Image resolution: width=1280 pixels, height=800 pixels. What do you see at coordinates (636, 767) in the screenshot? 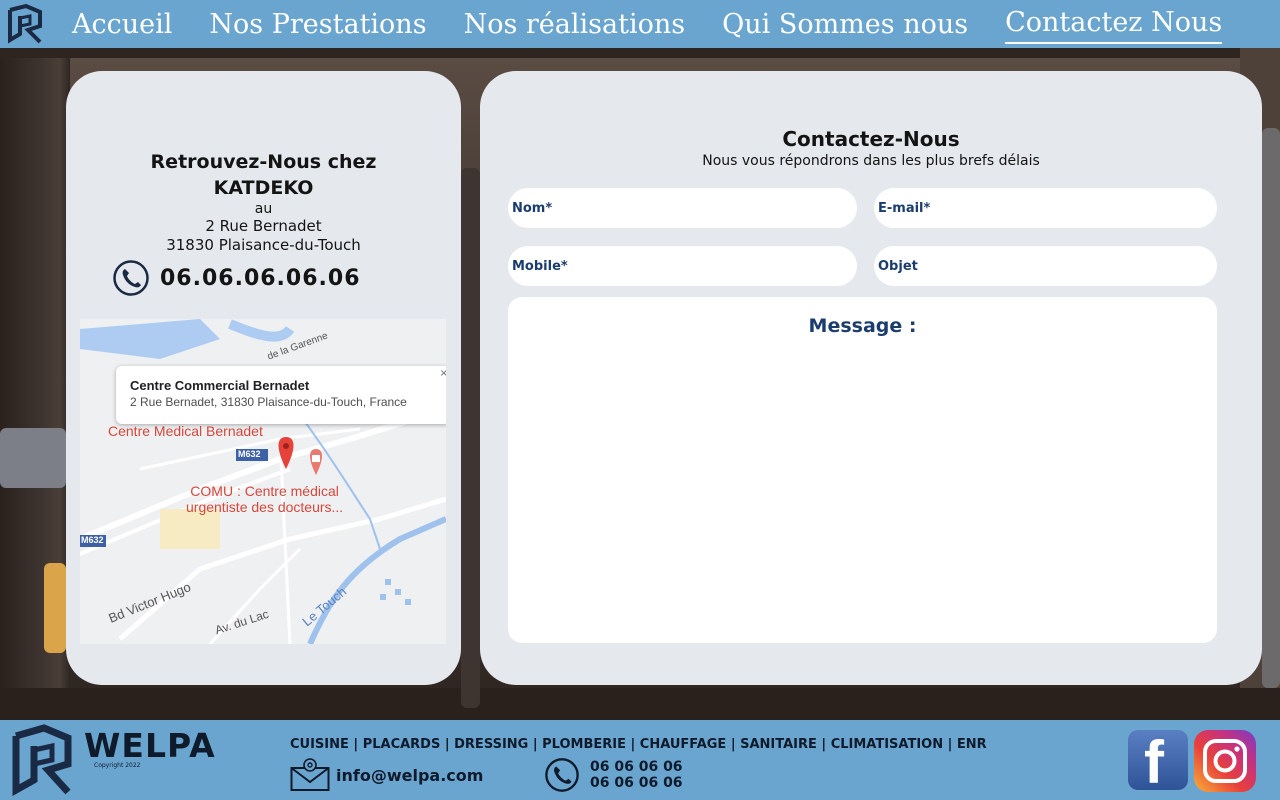
I see `footer-phone-1: 06 06 06 06` at bounding box center [636, 767].